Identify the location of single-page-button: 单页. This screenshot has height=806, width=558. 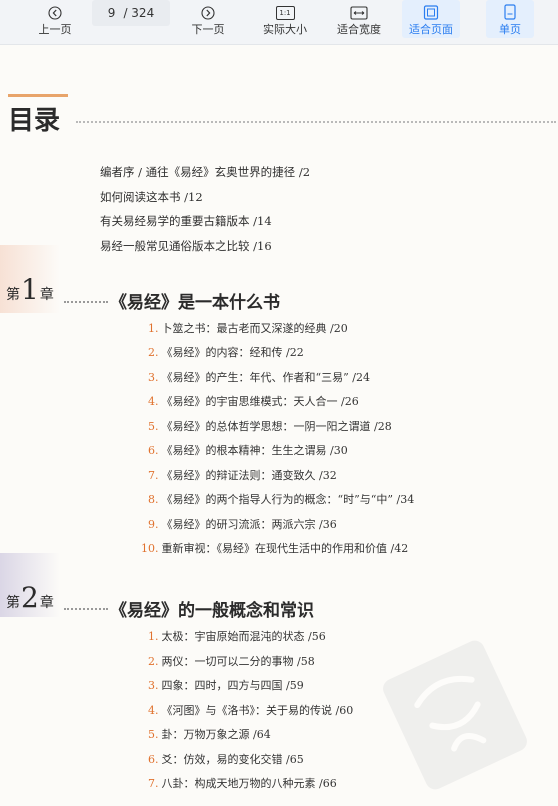
(510, 19).